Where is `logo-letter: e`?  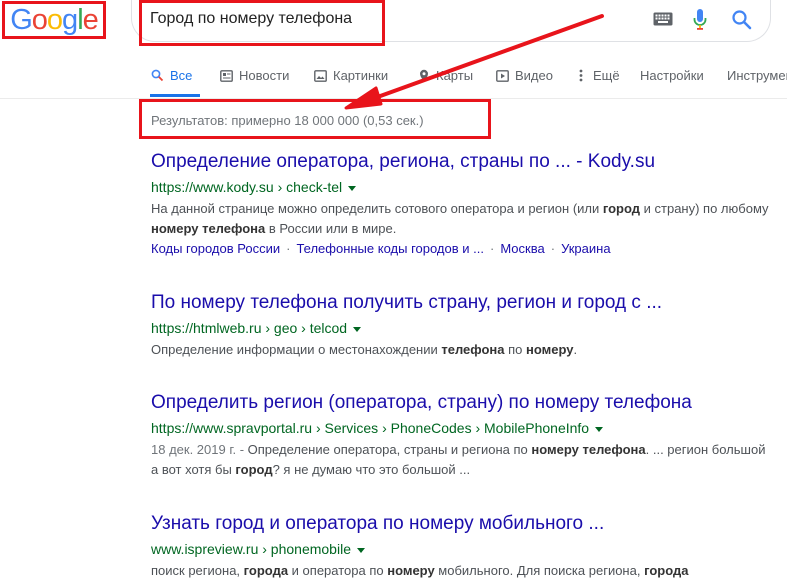
logo-letter: e is located at coordinates (90, 19).